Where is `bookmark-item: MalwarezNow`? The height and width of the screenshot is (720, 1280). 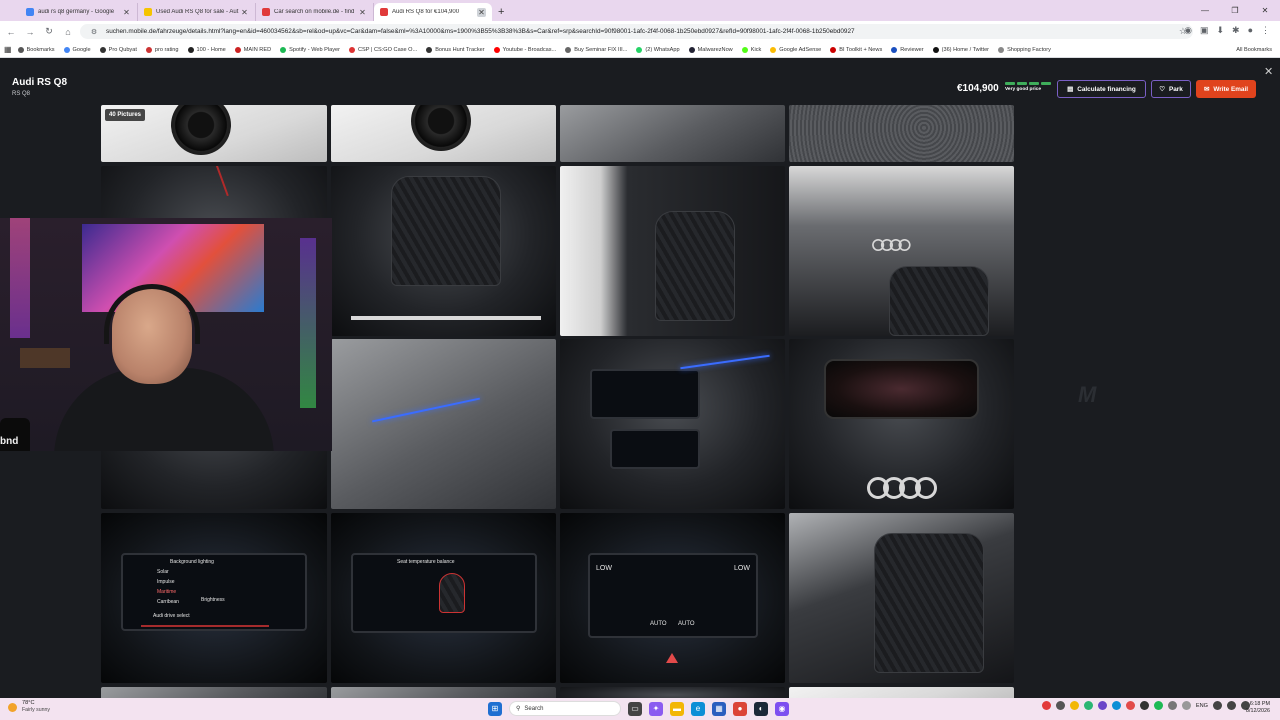 bookmark-item: MalwarezNow is located at coordinates (710, 49).